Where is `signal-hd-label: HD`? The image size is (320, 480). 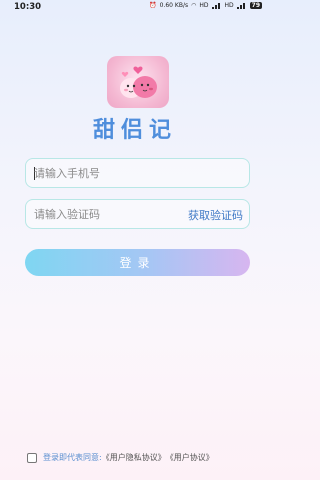 signal-hd-label: HD is located at coordinates (204, 5).